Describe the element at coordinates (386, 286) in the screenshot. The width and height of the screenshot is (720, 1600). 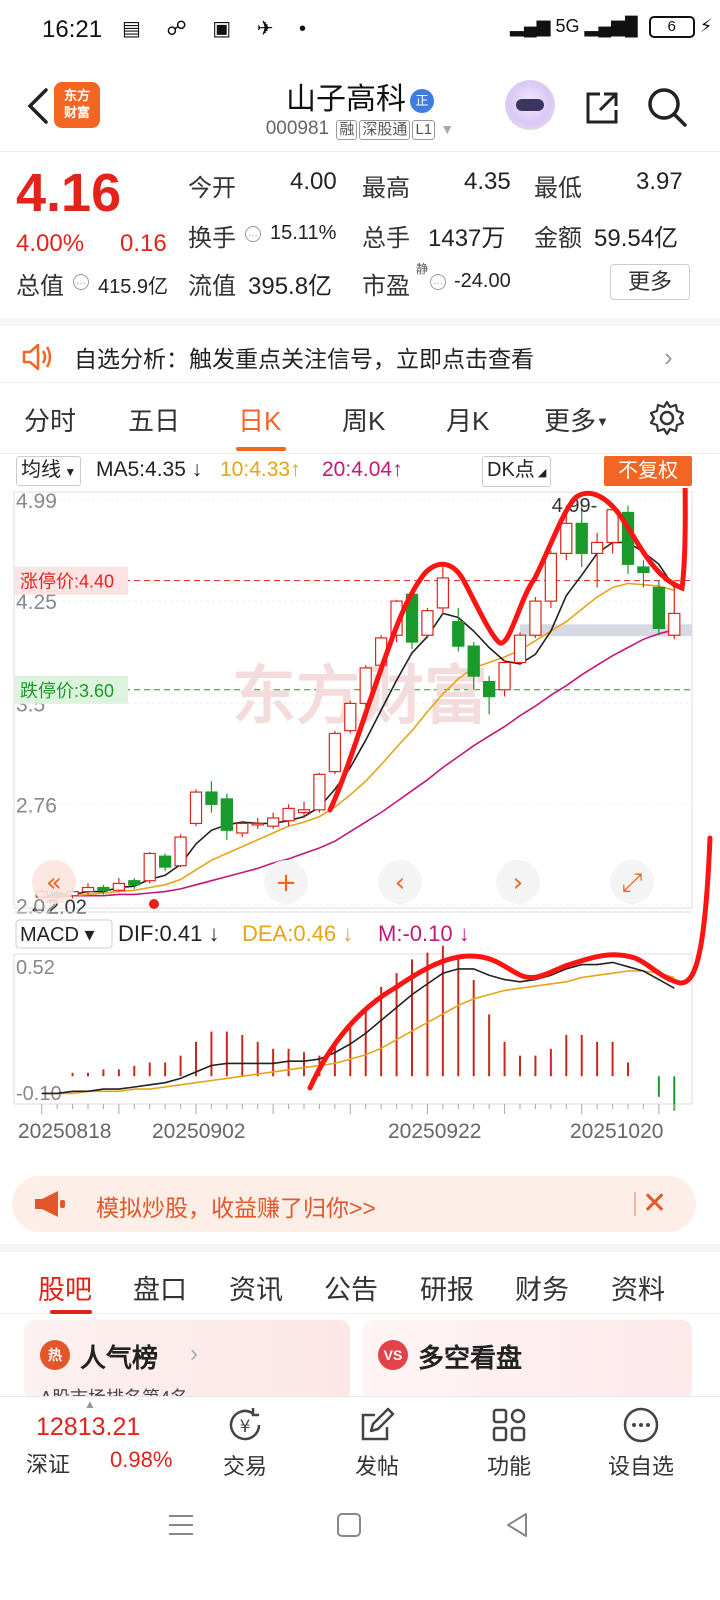
I see `pe-label: 市盈` at that location.